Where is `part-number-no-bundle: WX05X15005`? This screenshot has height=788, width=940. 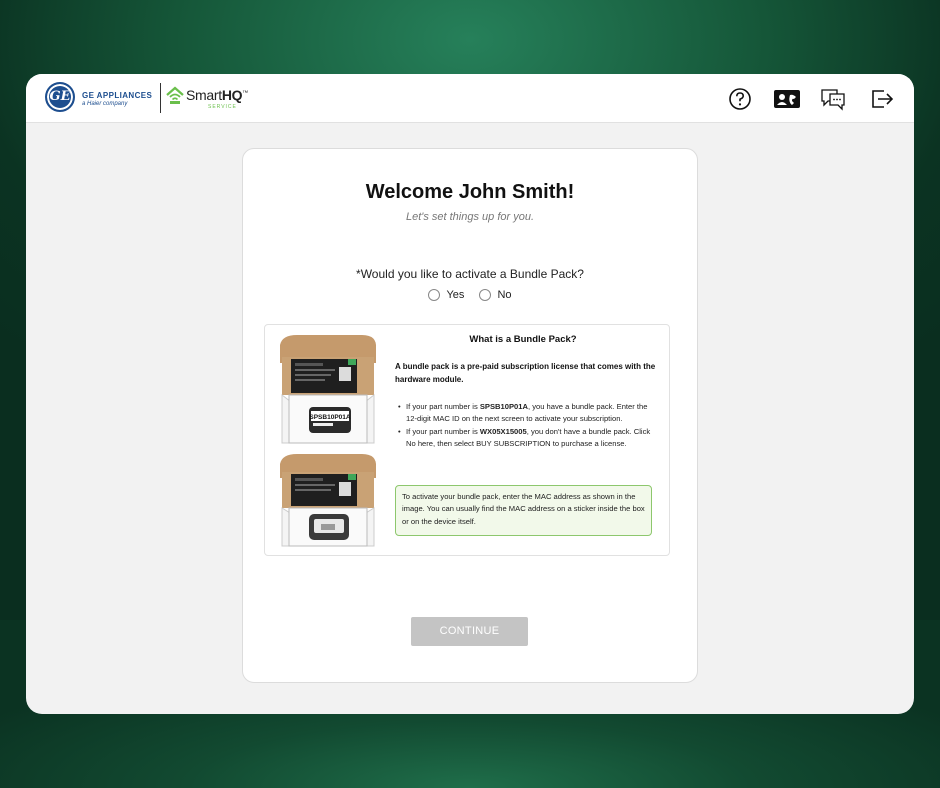 part-number-no-bundle: WX05X15005 is located at coordinates (503, 431).